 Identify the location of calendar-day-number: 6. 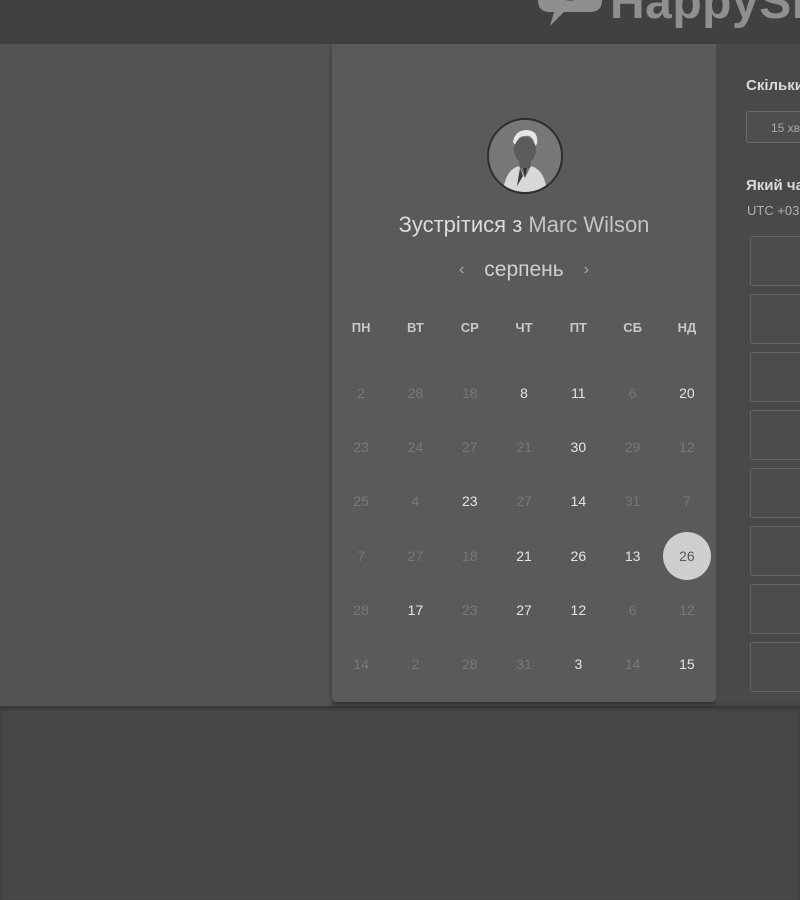
(632, 393).